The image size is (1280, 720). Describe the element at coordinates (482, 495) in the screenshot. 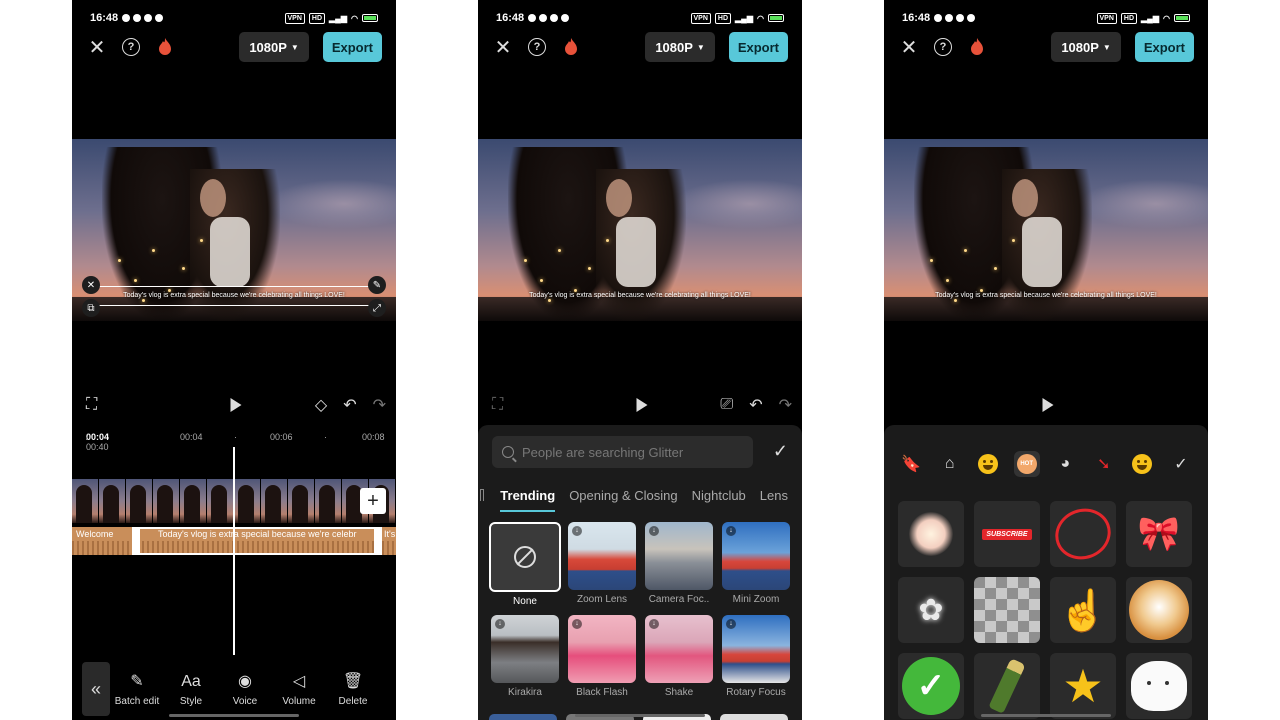

I see `bookmark-icon` at that location.